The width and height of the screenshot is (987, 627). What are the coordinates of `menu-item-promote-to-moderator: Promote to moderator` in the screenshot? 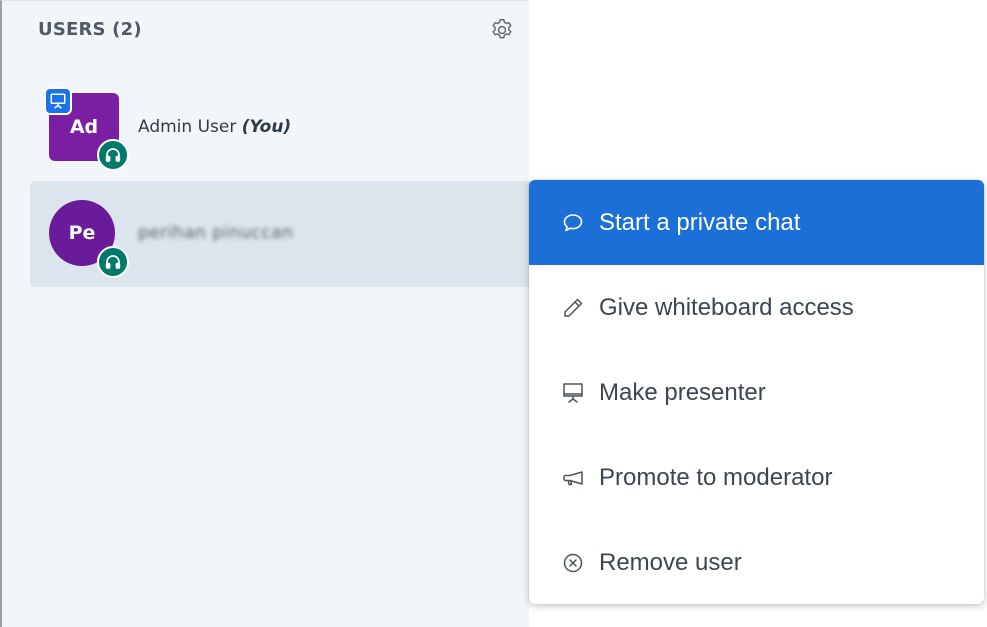 It's located at (756, 477).